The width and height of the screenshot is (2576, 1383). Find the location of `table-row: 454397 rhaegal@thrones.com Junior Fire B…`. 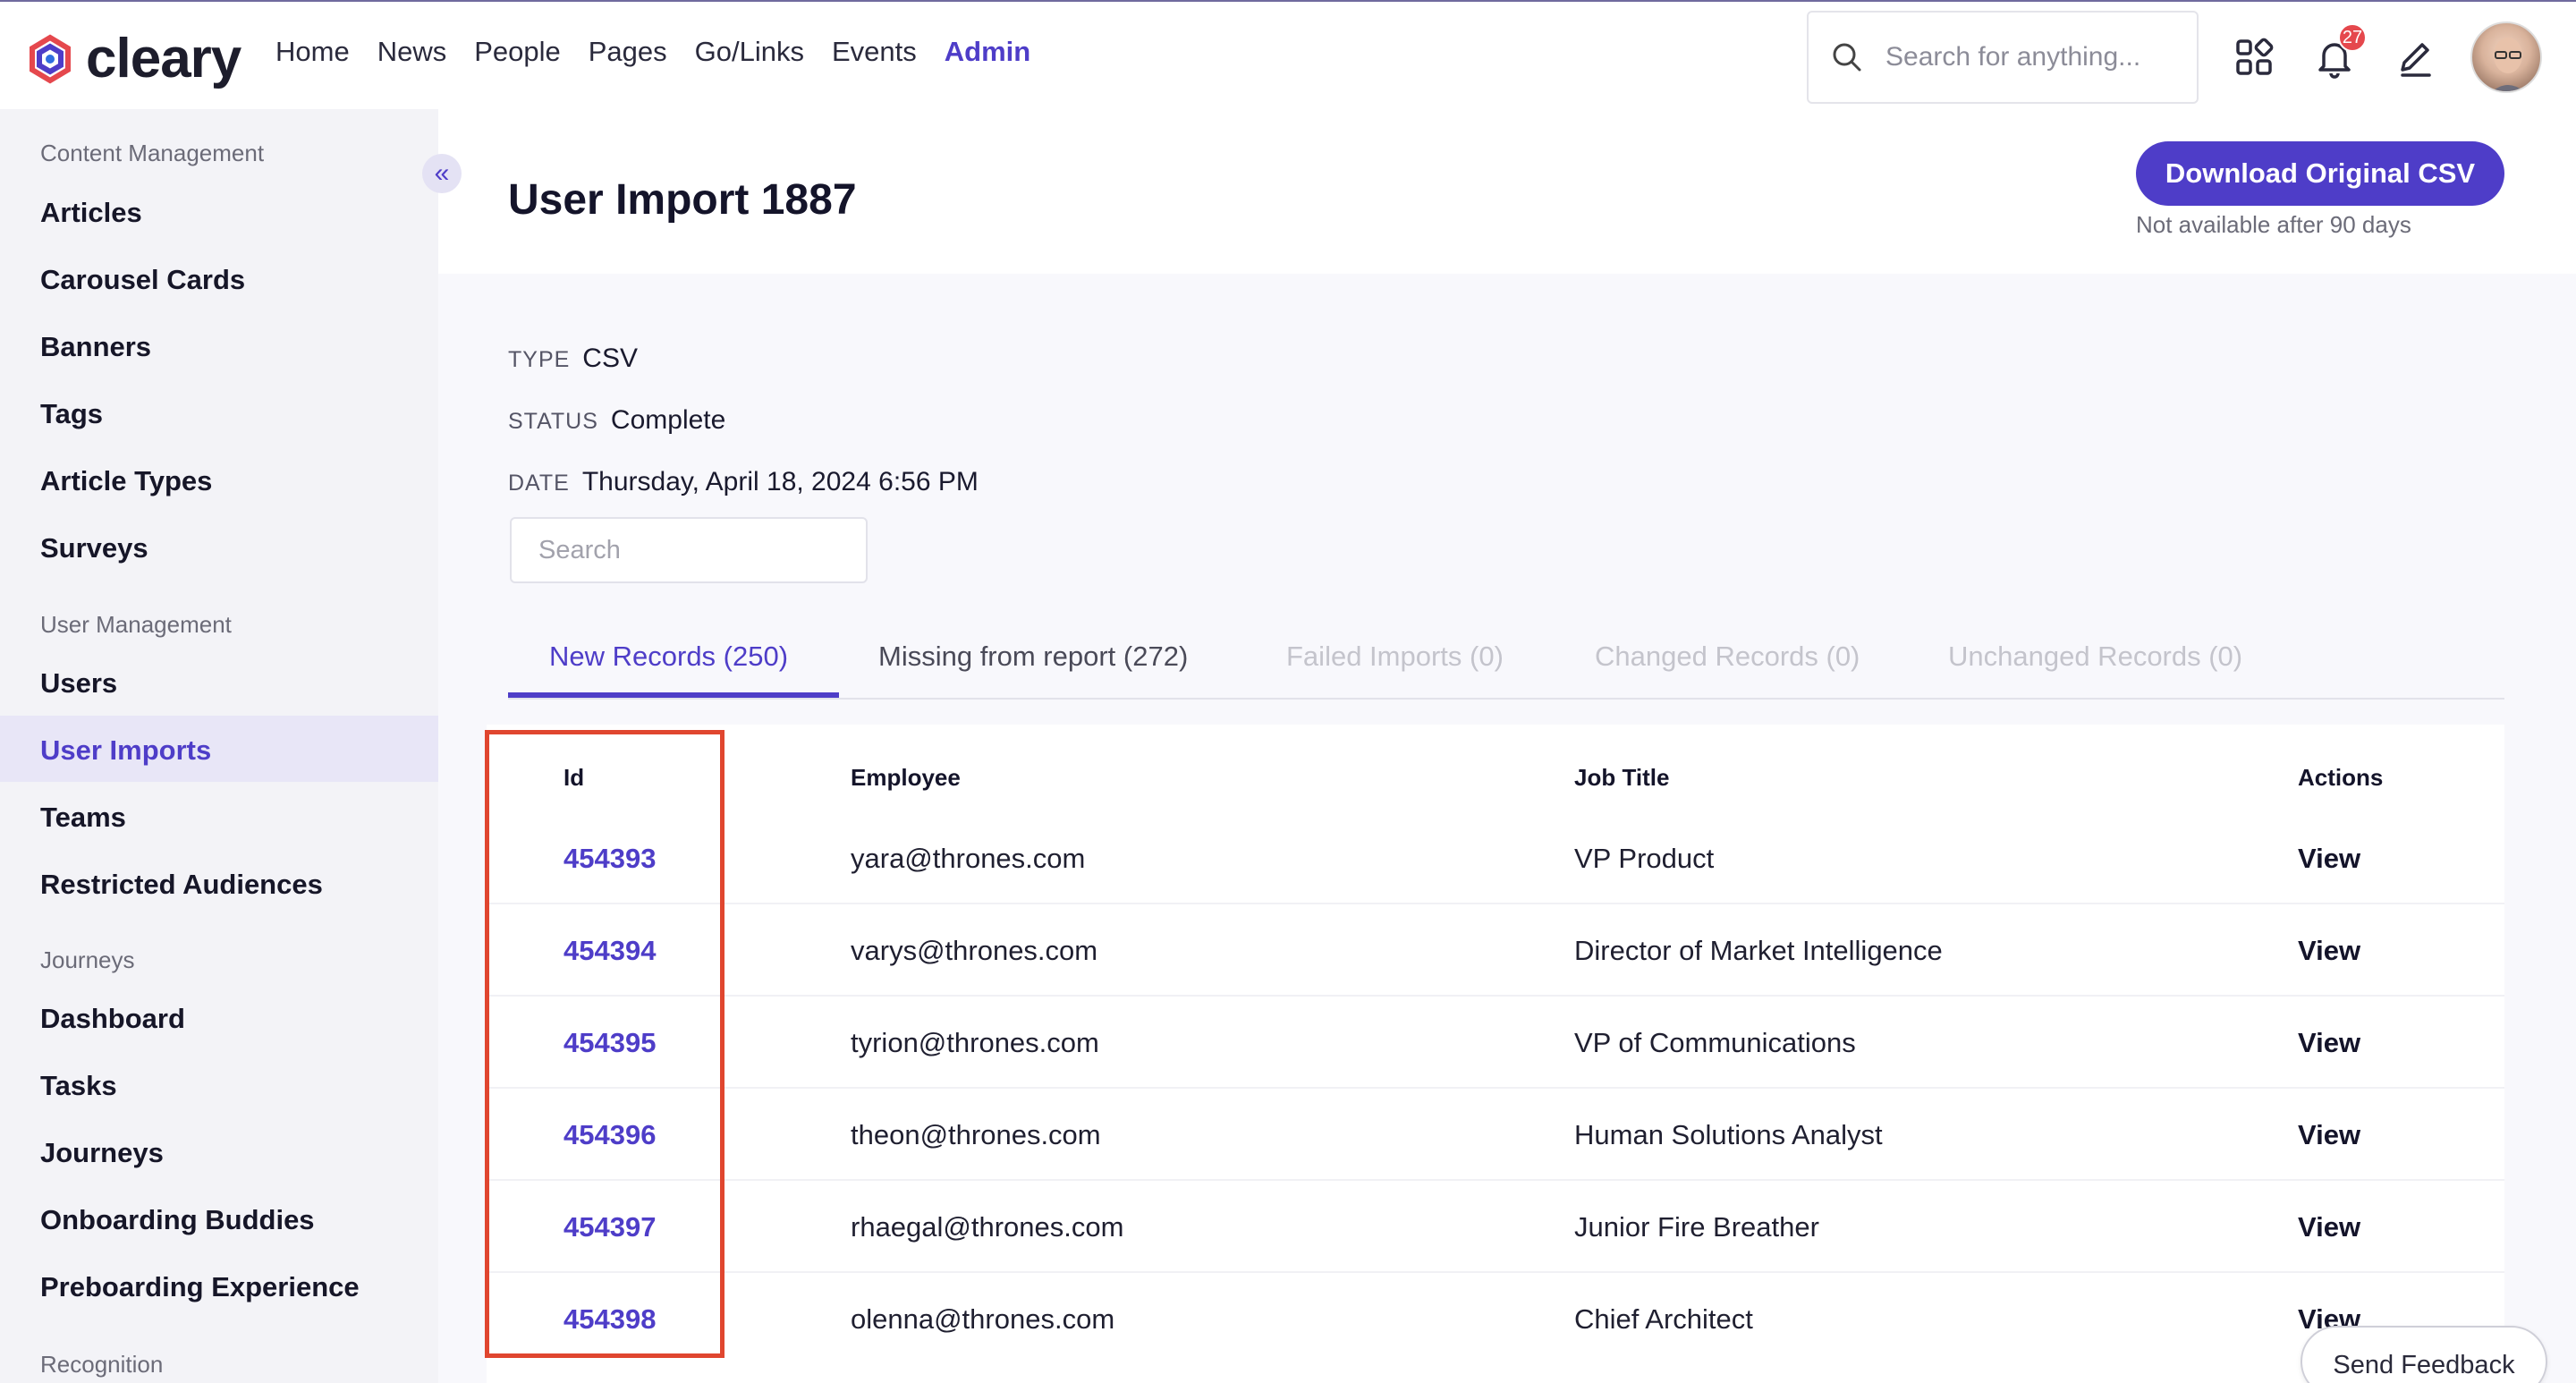

table-row: 454397 rhaegal@thrones.com Junior Fire B… is located at coordinates (1495, 1227).